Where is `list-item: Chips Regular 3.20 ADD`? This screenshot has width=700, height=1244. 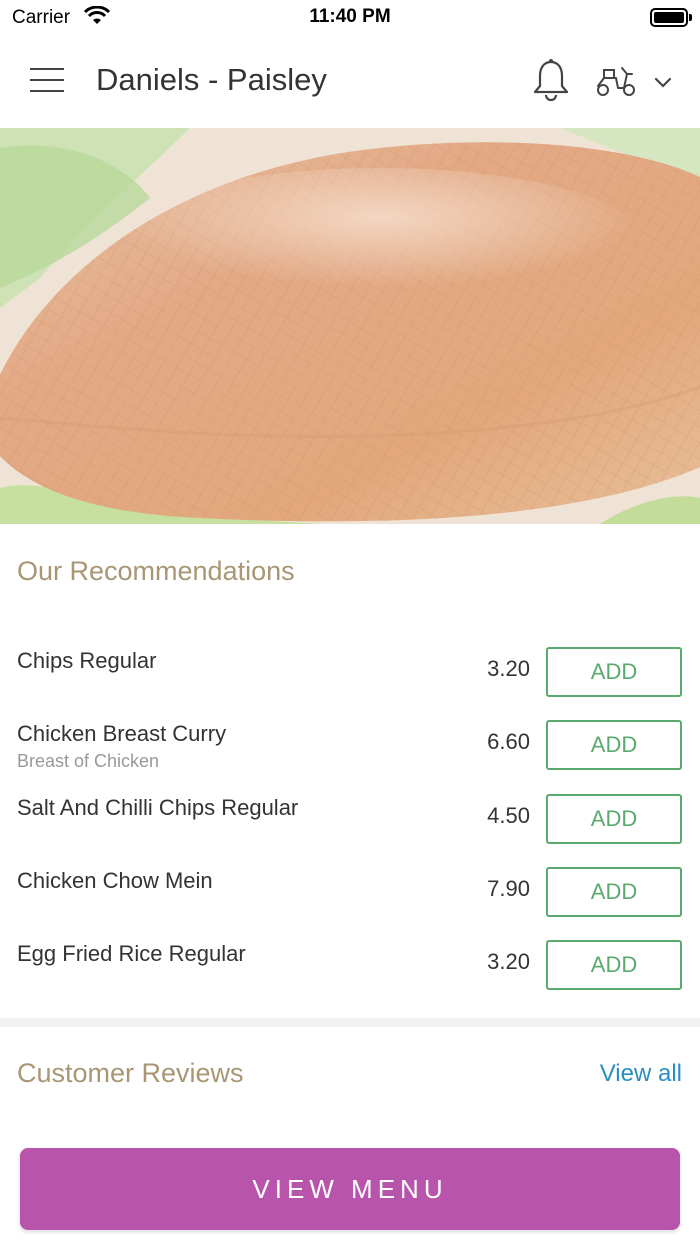
list-item: Chips Regular 3.20 ADD is located at coordinates (350, 670).